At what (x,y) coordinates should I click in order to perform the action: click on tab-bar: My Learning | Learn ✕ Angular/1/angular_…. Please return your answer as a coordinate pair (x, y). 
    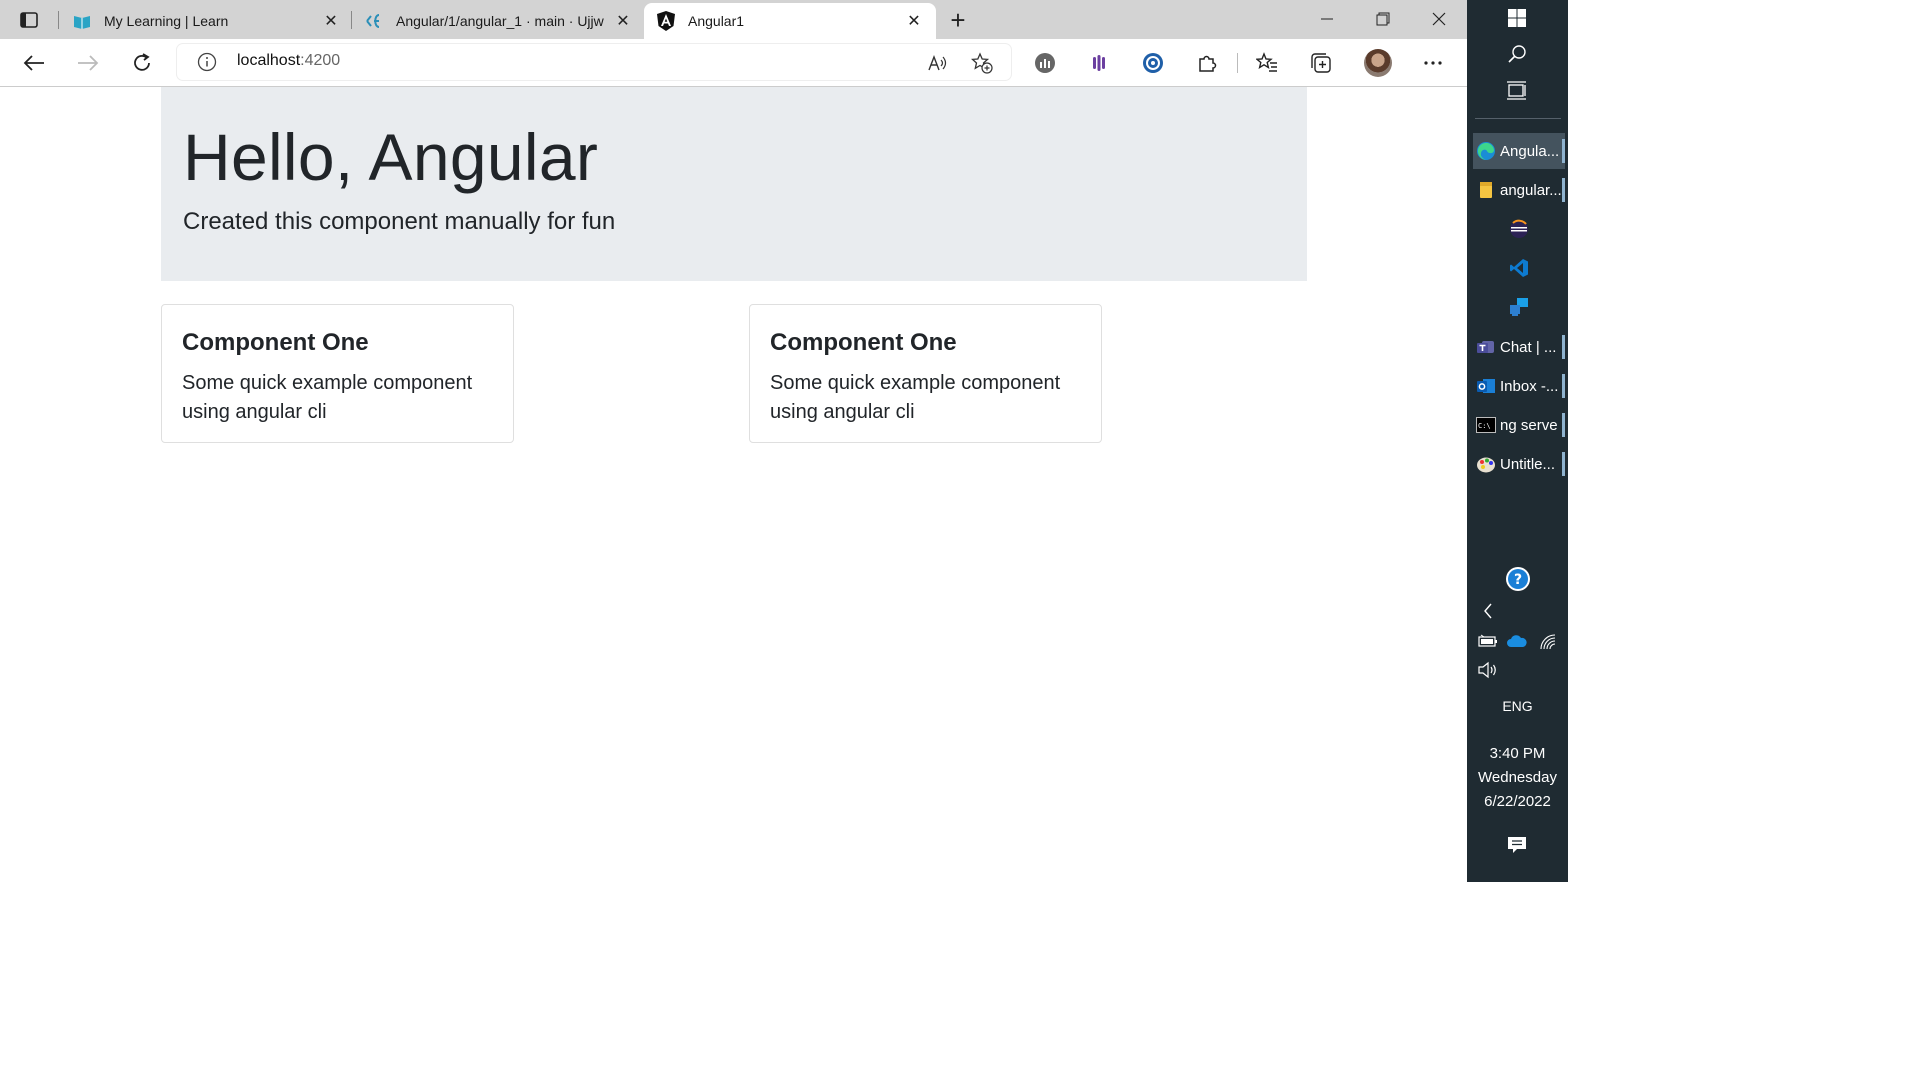
    Looking at the image, I should click on (733, 19).